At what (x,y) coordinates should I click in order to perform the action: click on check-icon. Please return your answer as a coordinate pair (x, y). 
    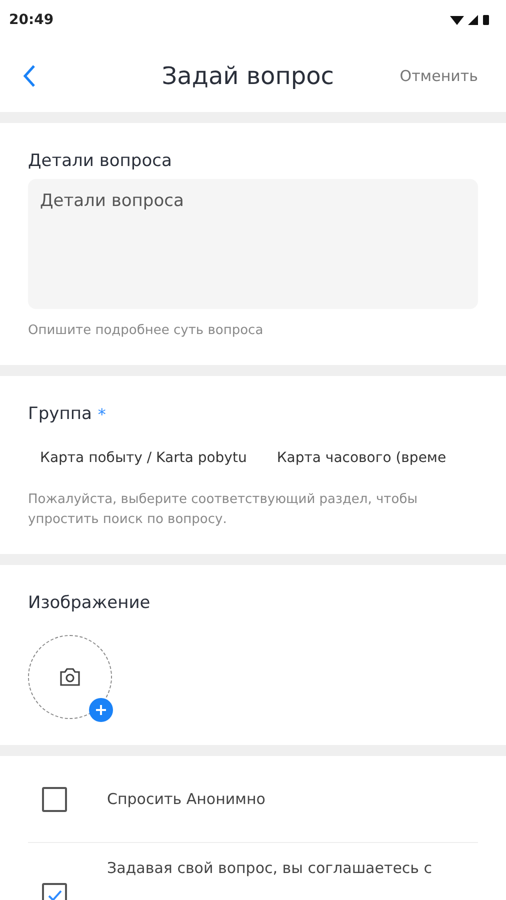
    Looking at the image, I should click on (55, 895).